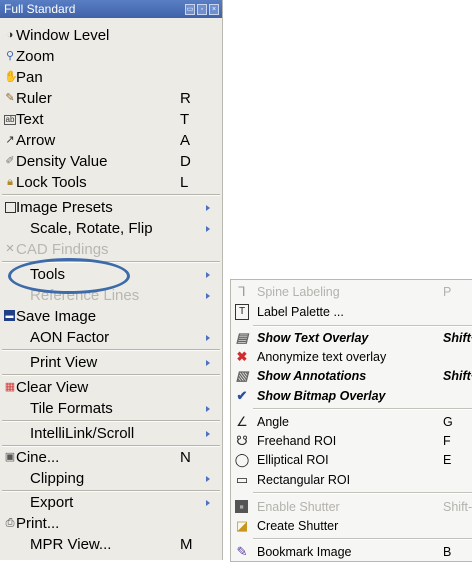  What do you see at coordinates (10, 387) in the screenshot?
I see `clear-view-icon: ▦` at bounding box center [10, 387].